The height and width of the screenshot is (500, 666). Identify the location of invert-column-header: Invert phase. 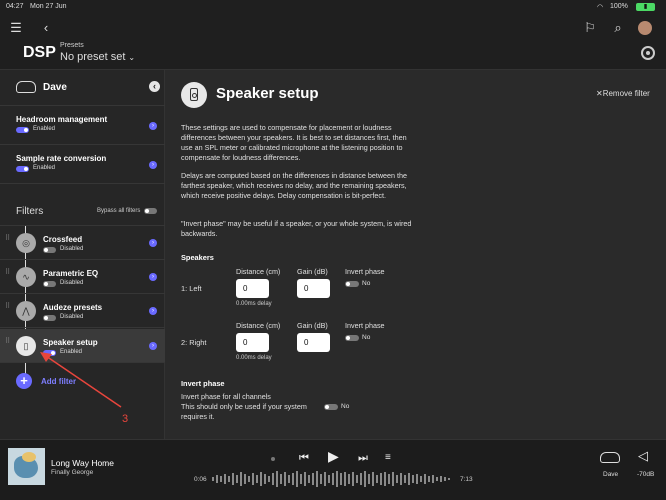
(365, 271).